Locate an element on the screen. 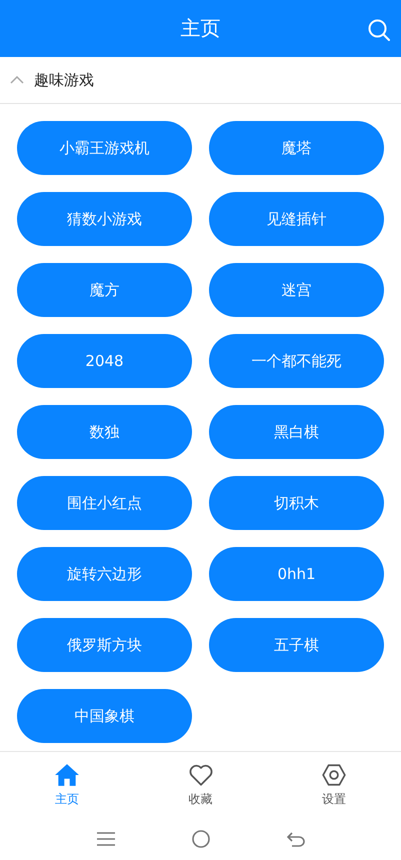 The image size is (401, 860). game-button: 中国象棋 is located at coordinates (104, 716).